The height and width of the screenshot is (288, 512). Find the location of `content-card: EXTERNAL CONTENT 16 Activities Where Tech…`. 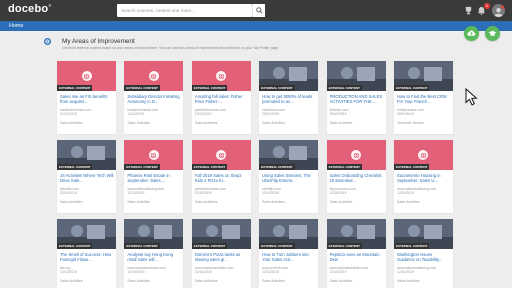

content-card: EXTERNAL CONTENT 16 Activities Where Tech… is located at coordinates (86, 176).